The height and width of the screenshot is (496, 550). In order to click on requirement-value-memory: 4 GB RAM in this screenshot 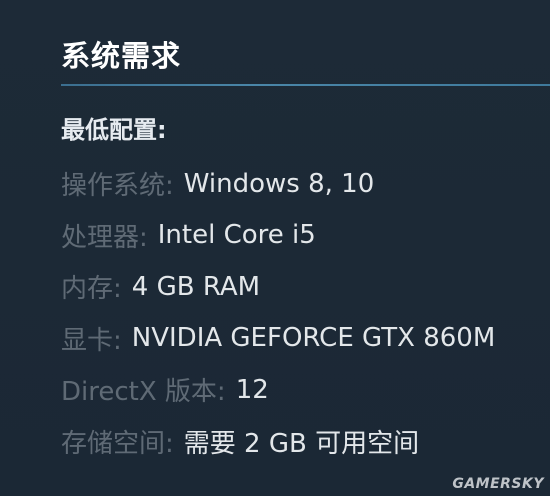, I will do `click(196, 286)`.